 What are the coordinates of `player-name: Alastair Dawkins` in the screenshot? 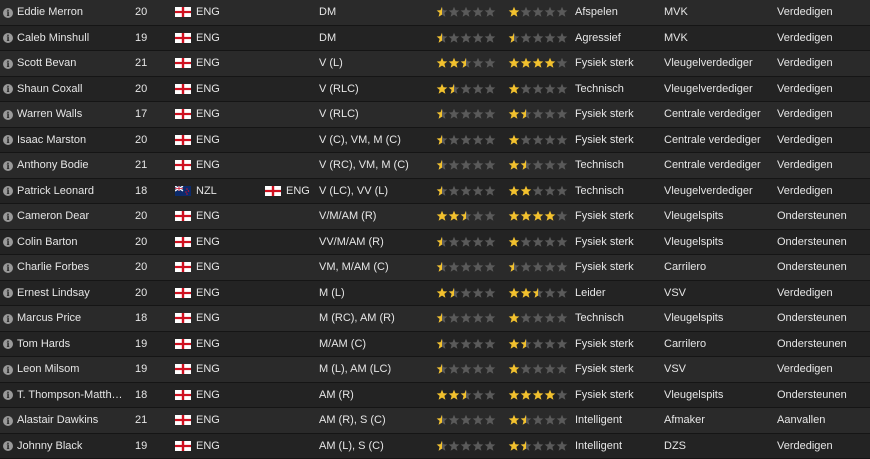 It's located at (74, 420).